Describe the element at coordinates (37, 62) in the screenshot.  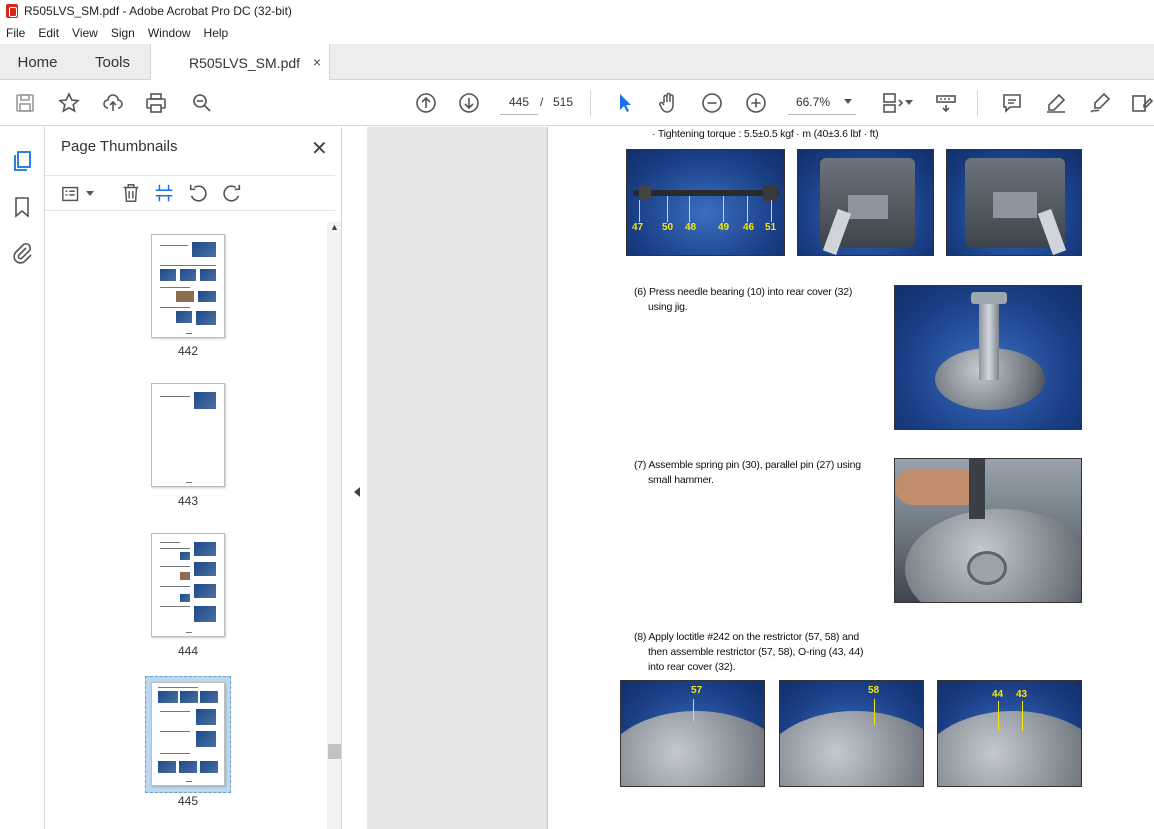
I see `tab-home: Home` at that location.